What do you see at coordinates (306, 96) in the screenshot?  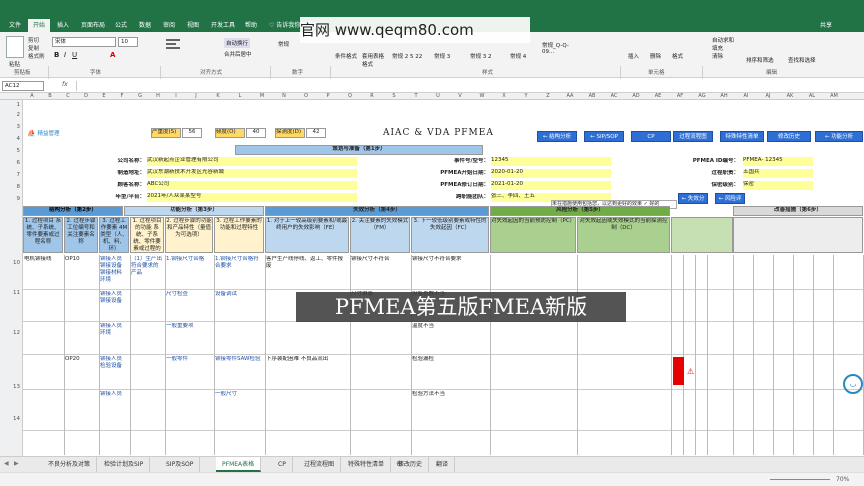 I see `column-header: O` at bounding box center [306, 96].